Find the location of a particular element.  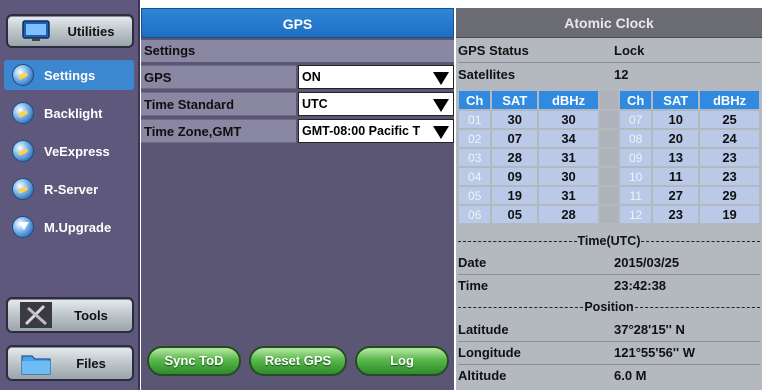

reset-gps-button: Reset GPS is located at coordinates (298, 361).